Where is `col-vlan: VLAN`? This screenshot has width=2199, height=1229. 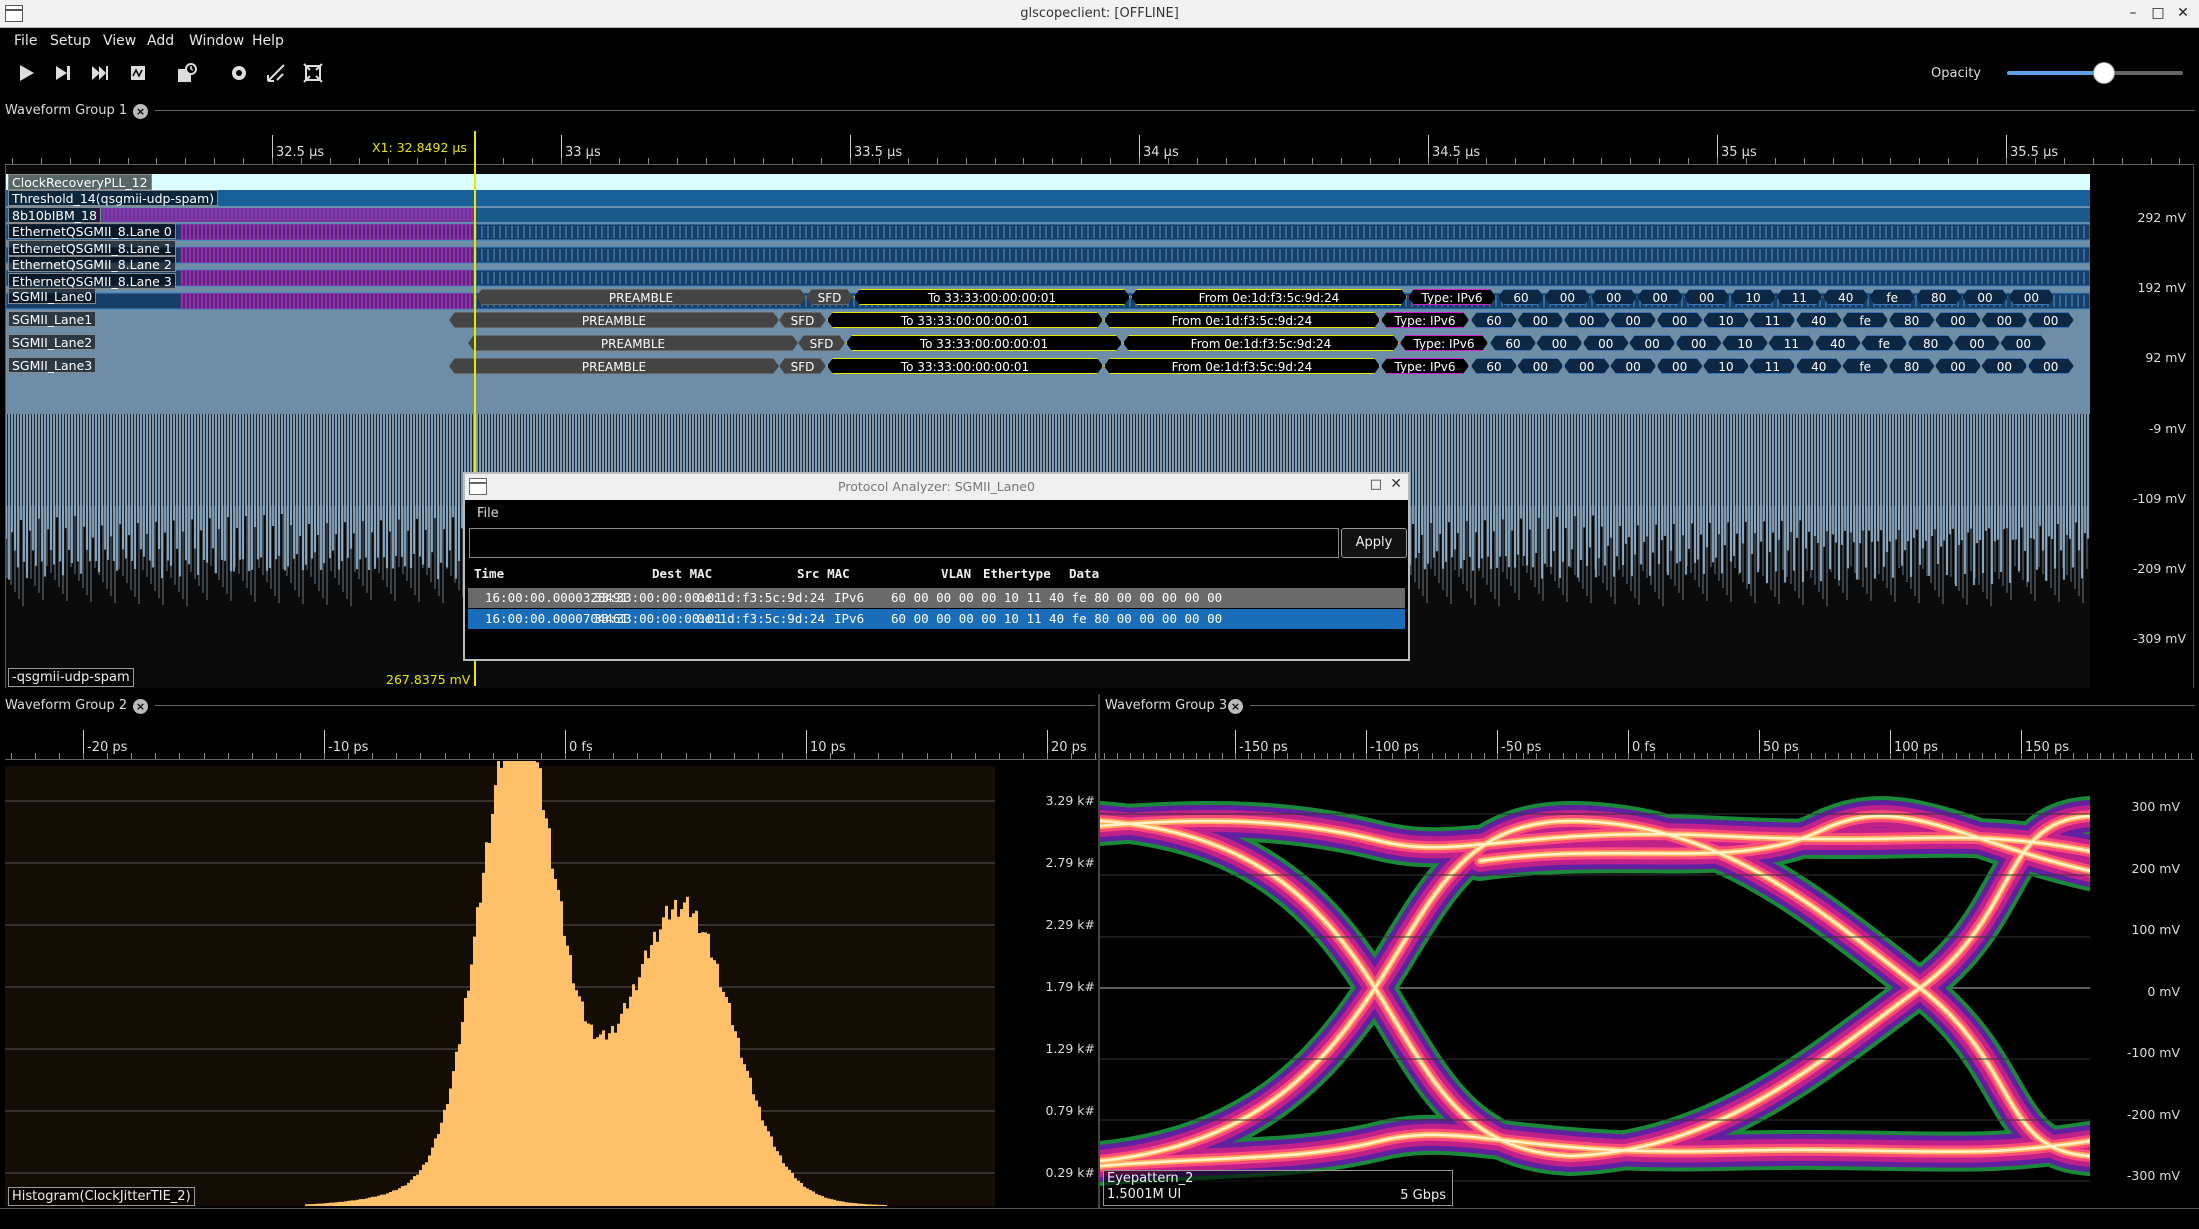
col-vlan: VLAN is located at coordinates (956, 573).